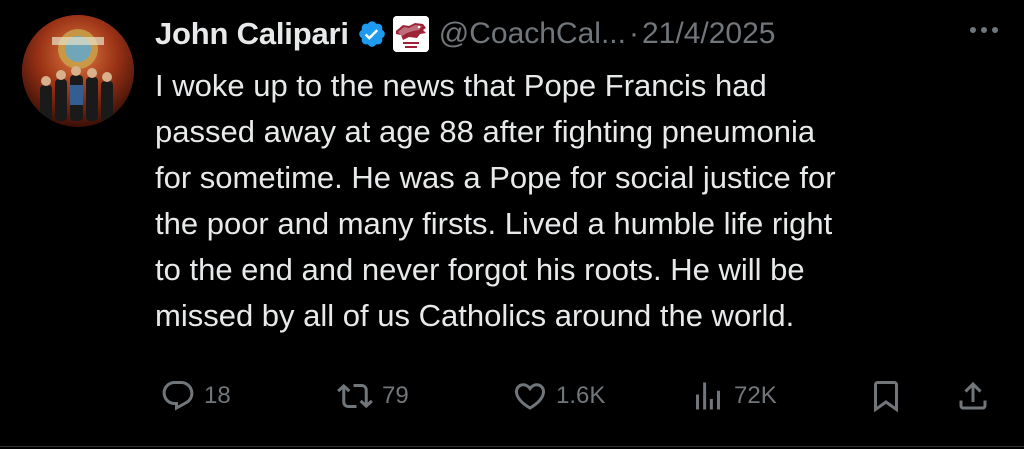  What do you see at coordinates (512, 446) in the screenshot?
I see `divider` at bounding box center [512, 446].